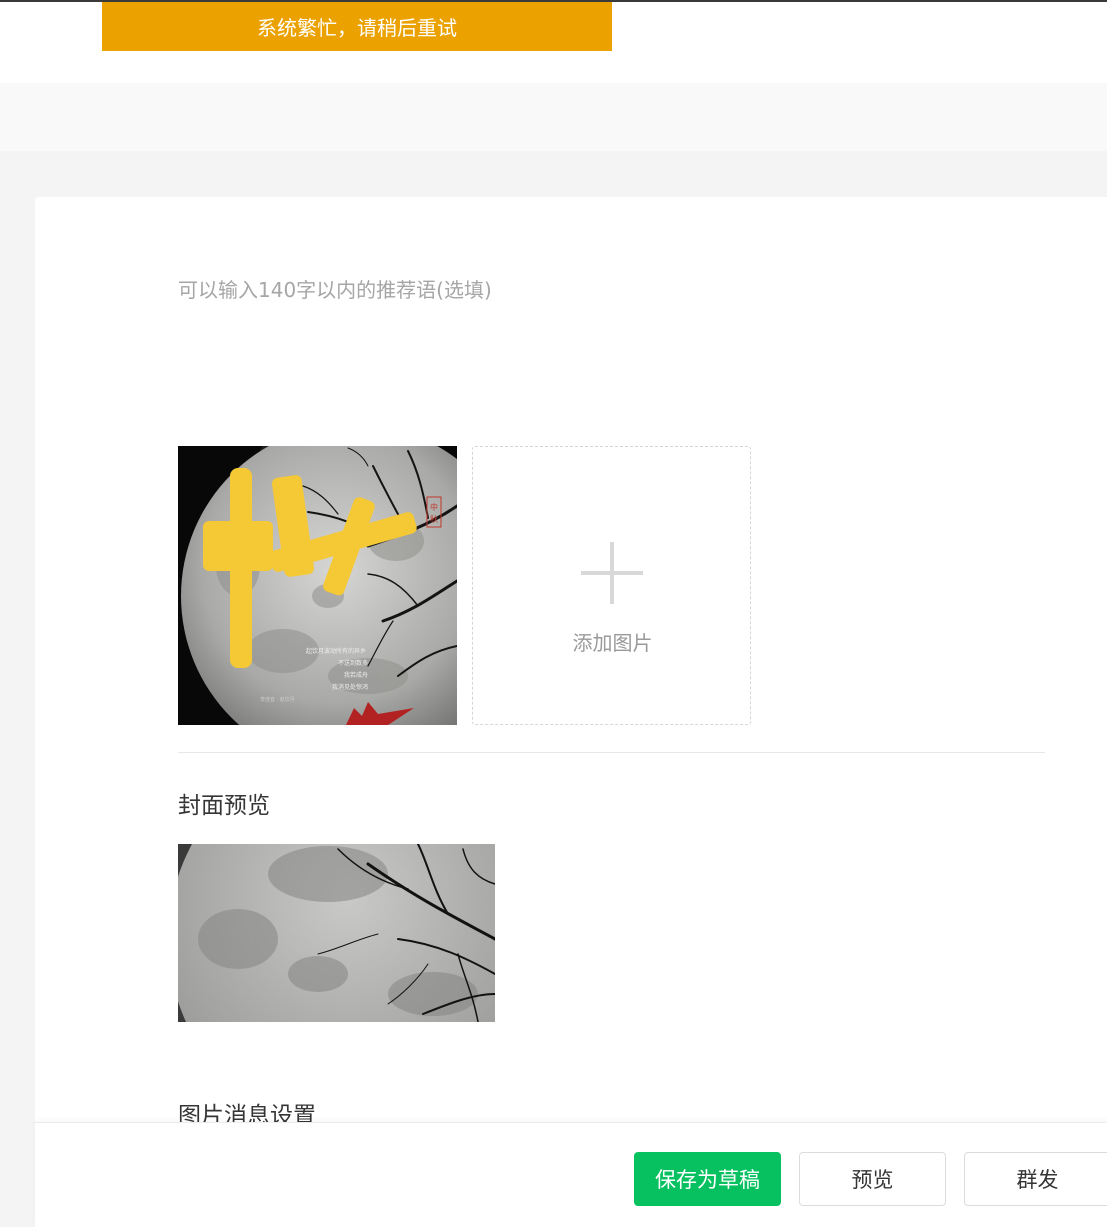  I want to click on poem-line-3: 我若成舟, so click(356, 675).